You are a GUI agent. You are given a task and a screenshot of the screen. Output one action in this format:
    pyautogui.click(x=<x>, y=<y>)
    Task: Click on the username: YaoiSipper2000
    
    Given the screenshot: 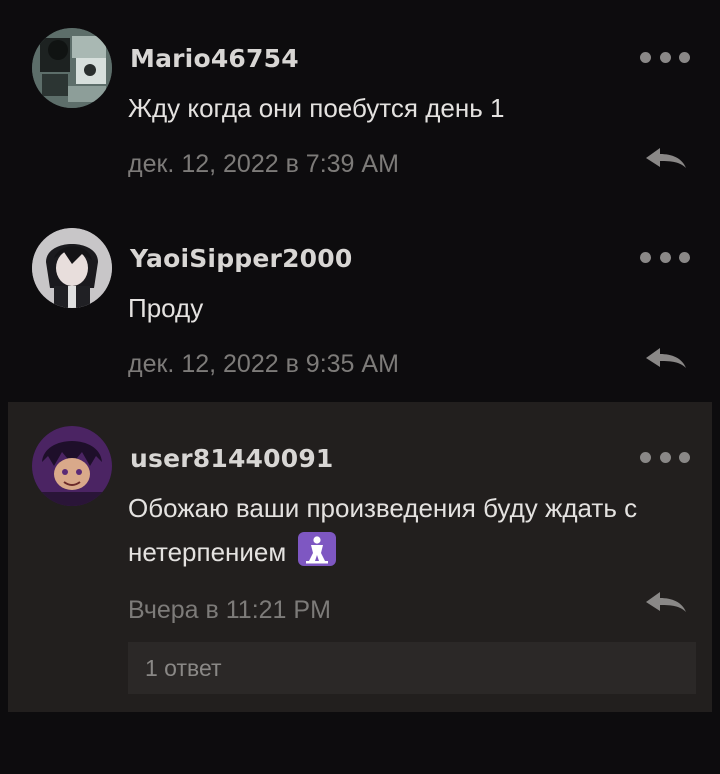 What is the action you would take?
    pyautogui.click(x=241, y=258)
    